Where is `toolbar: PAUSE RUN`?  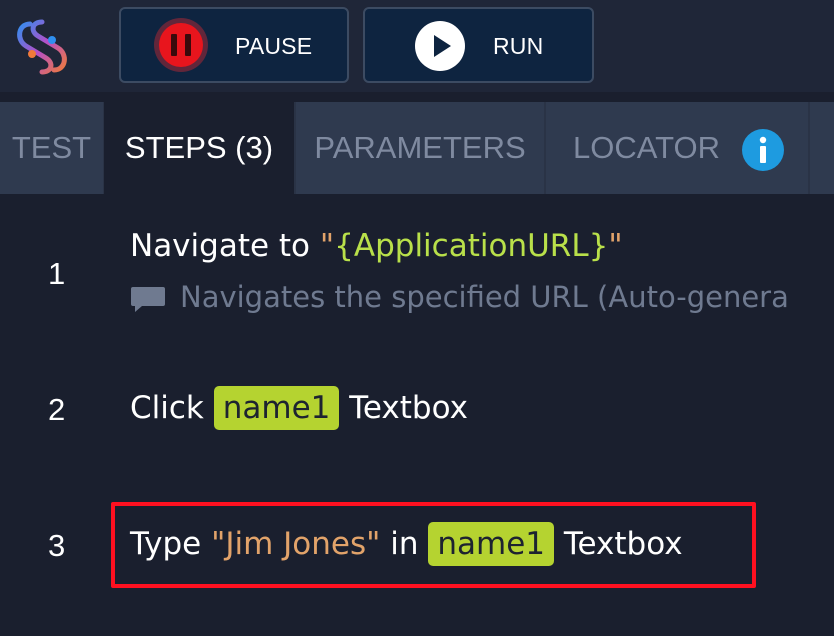
toolbar: PAUSE RUN is located at coordinates (417, 46).